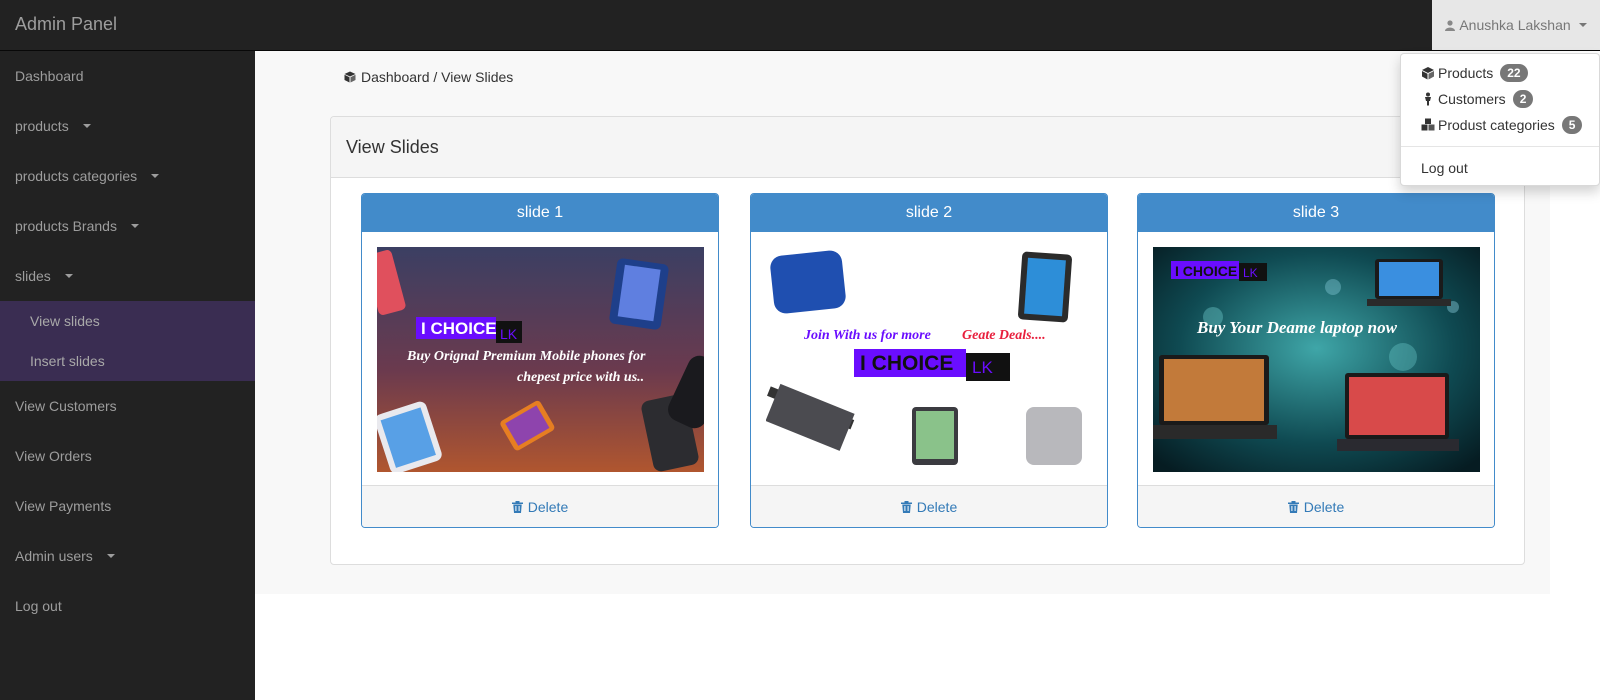 This screenshot has width=1600, height=700. I want to click on brand-link: Admin Panel, so click(66, 24).